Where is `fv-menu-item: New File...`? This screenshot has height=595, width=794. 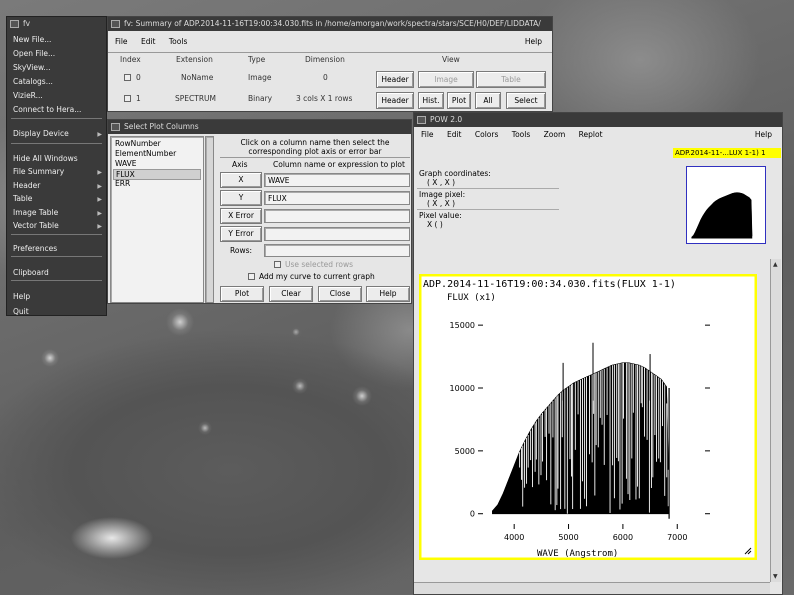
fv-menu-item: New File... is located at coordinates (32, 39).